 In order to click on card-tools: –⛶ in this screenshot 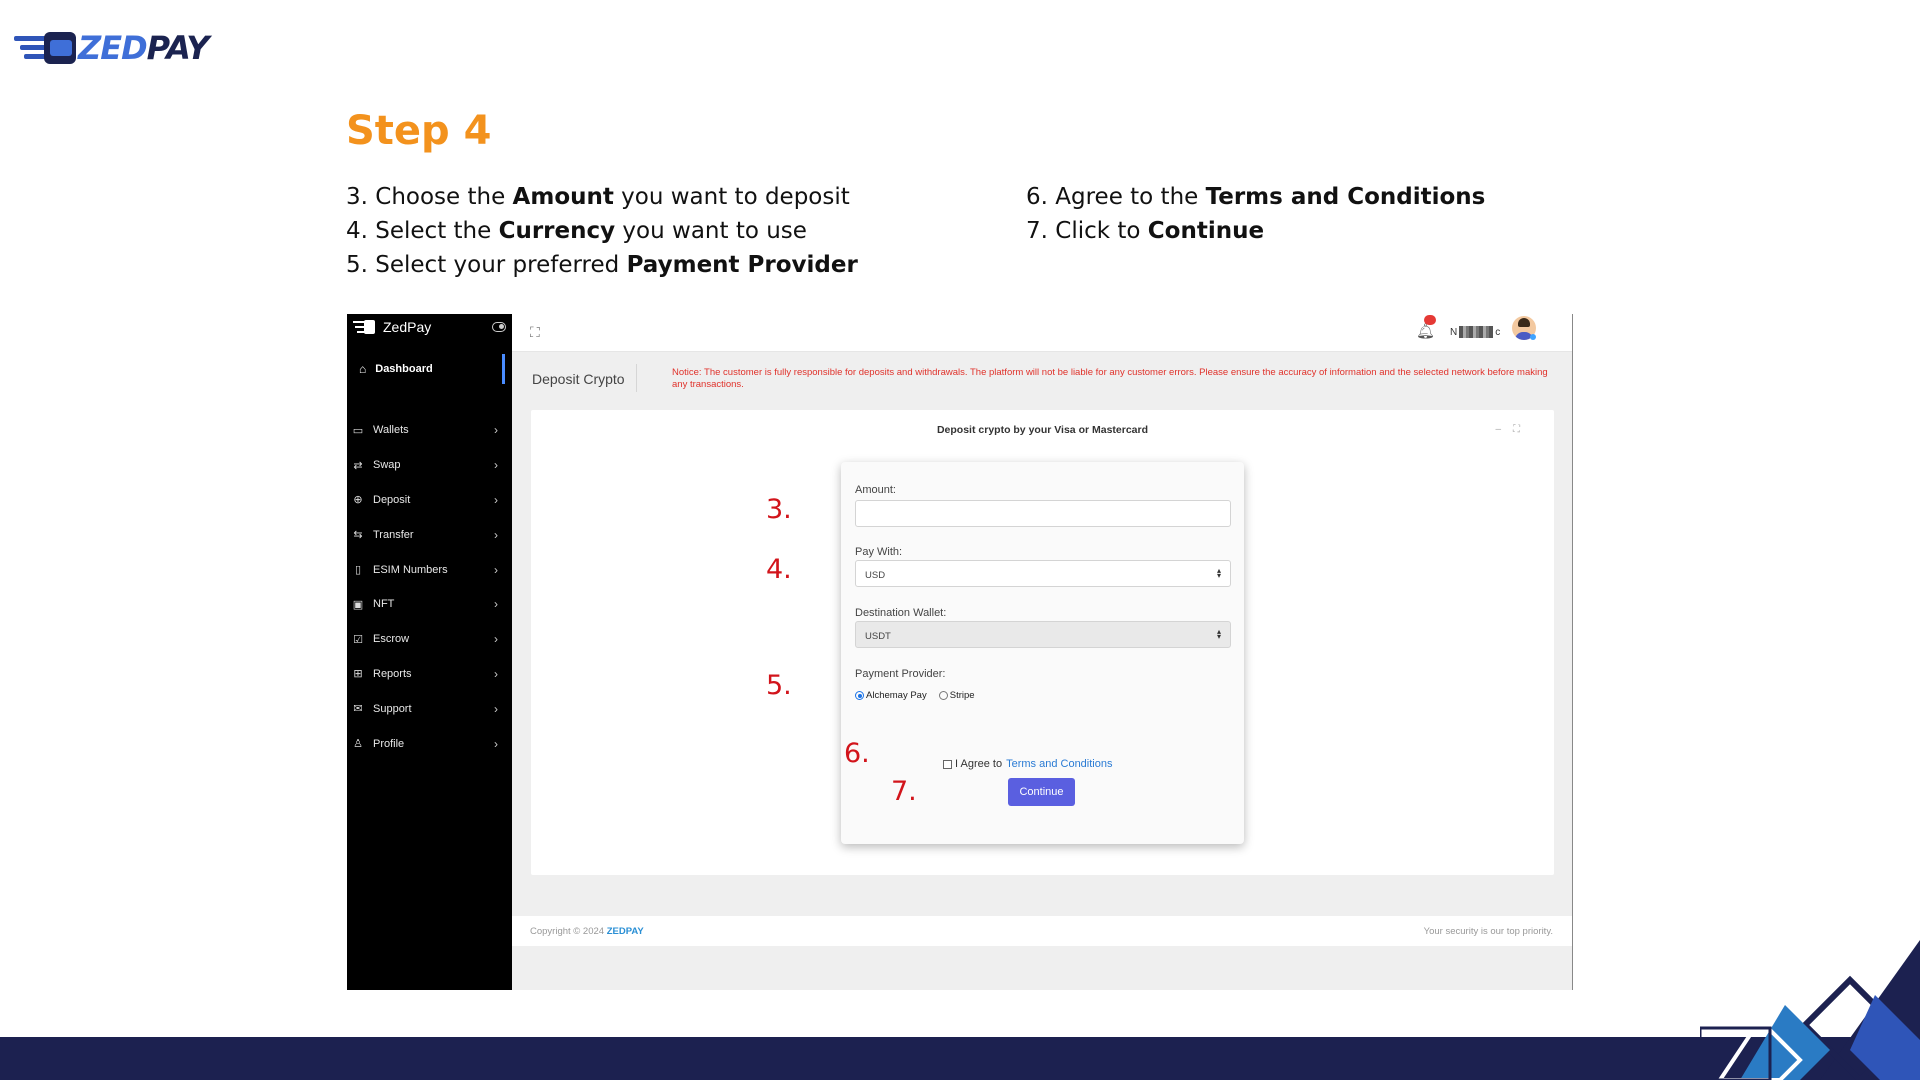, I will do `click(1513, 429)`.